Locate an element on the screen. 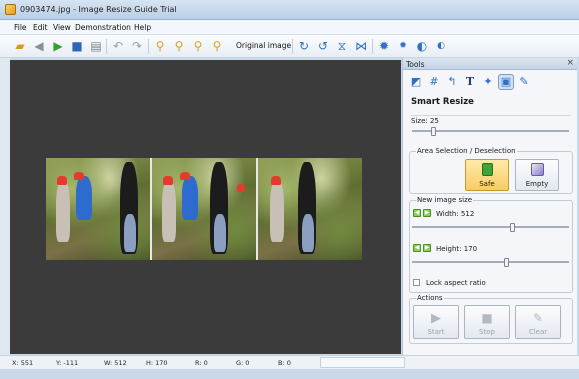  flip-vertical-icon: ⧖ is located at coordinates (342, 46).